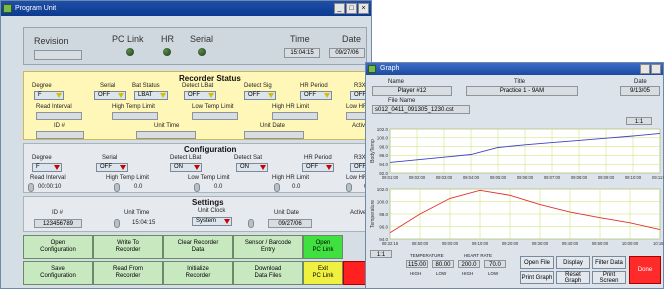 The image size is (664, 290). Describe the element at coordinates (31, 187) in the screenshot. I see `cfg-readinterval-stepper` at that location.